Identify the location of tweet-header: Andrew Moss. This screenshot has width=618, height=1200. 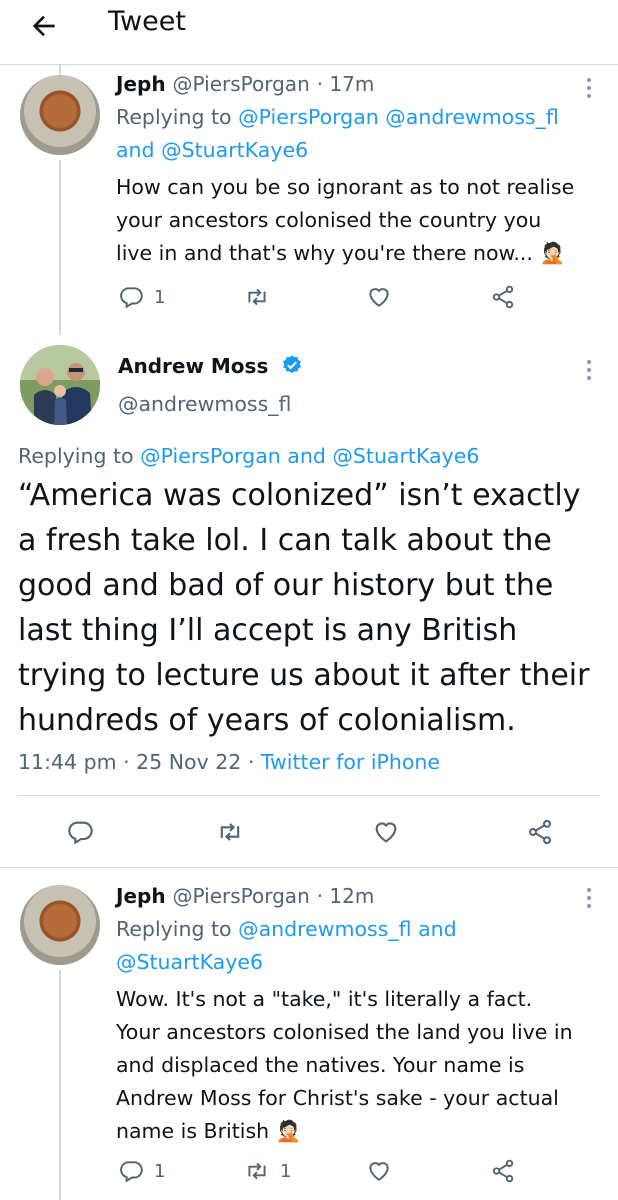
(210, 367).